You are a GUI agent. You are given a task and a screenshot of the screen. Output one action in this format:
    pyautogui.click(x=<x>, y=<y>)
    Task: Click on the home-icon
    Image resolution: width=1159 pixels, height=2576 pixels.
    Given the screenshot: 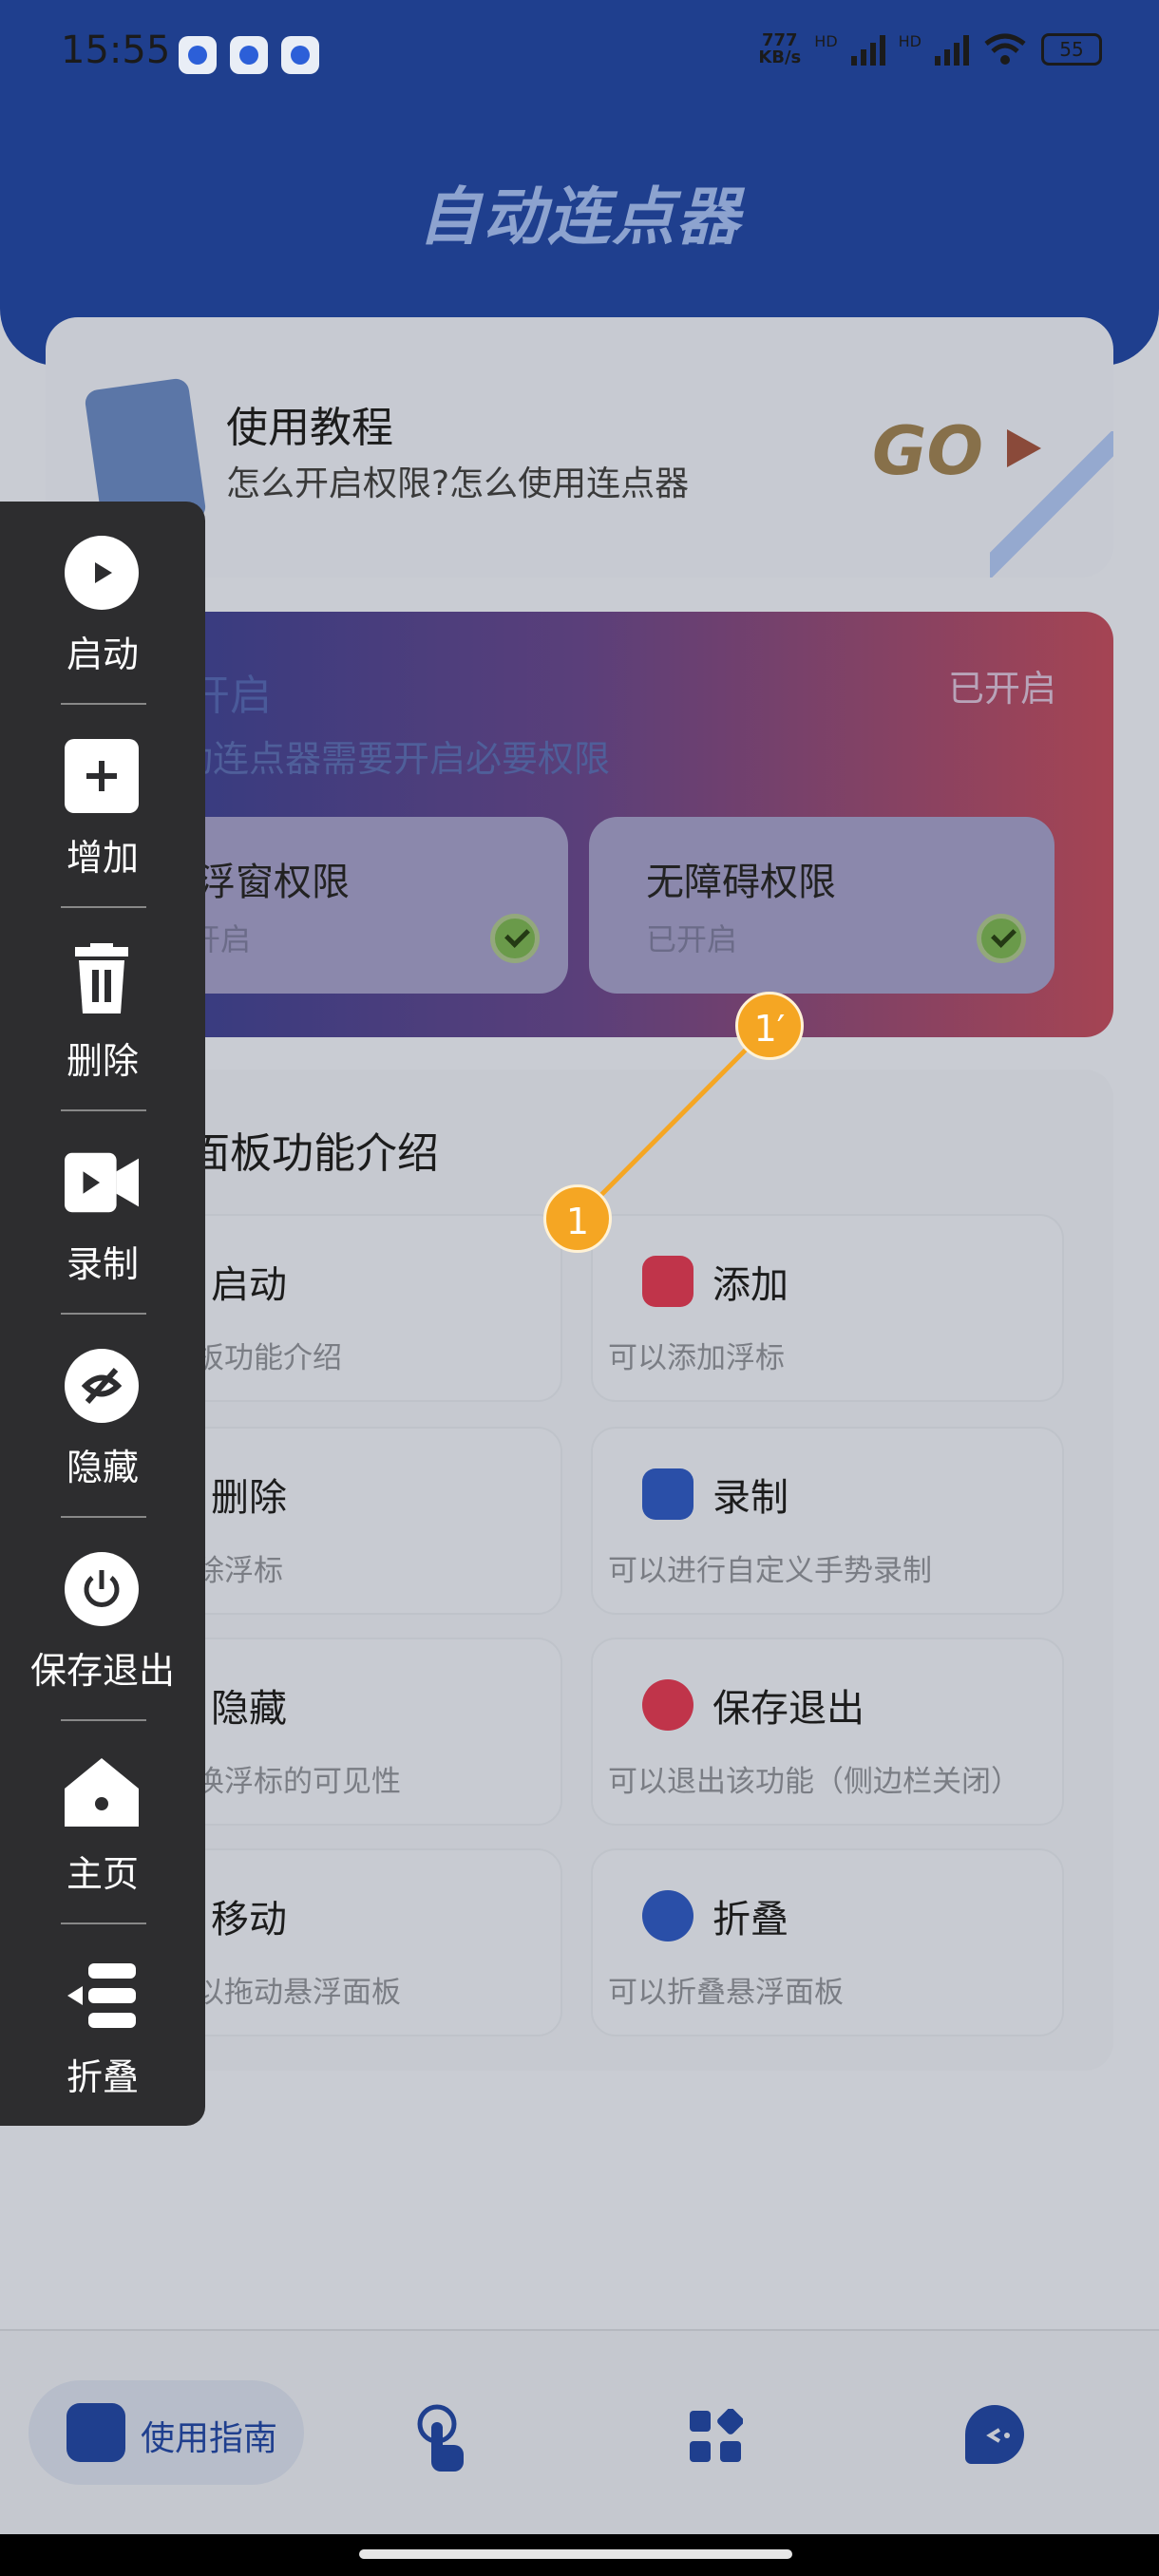 What is the action you would take?
    pyautogui.click(x=102, y=1792)
    